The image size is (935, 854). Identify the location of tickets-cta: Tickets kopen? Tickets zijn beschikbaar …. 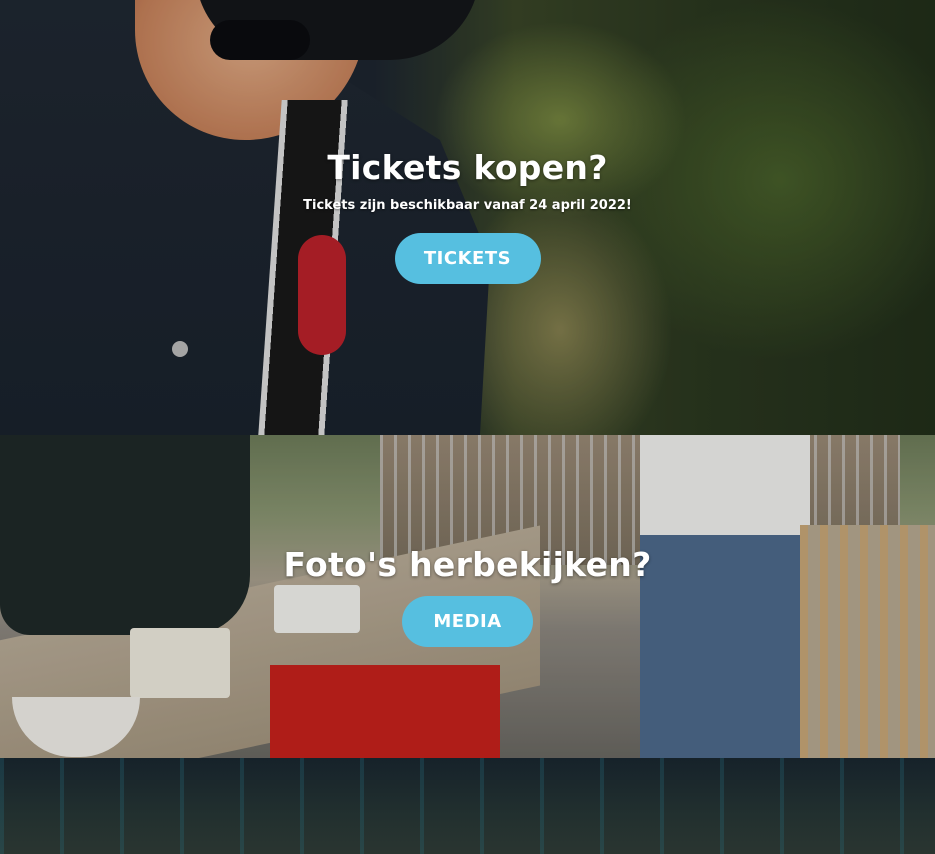
(467, 180).